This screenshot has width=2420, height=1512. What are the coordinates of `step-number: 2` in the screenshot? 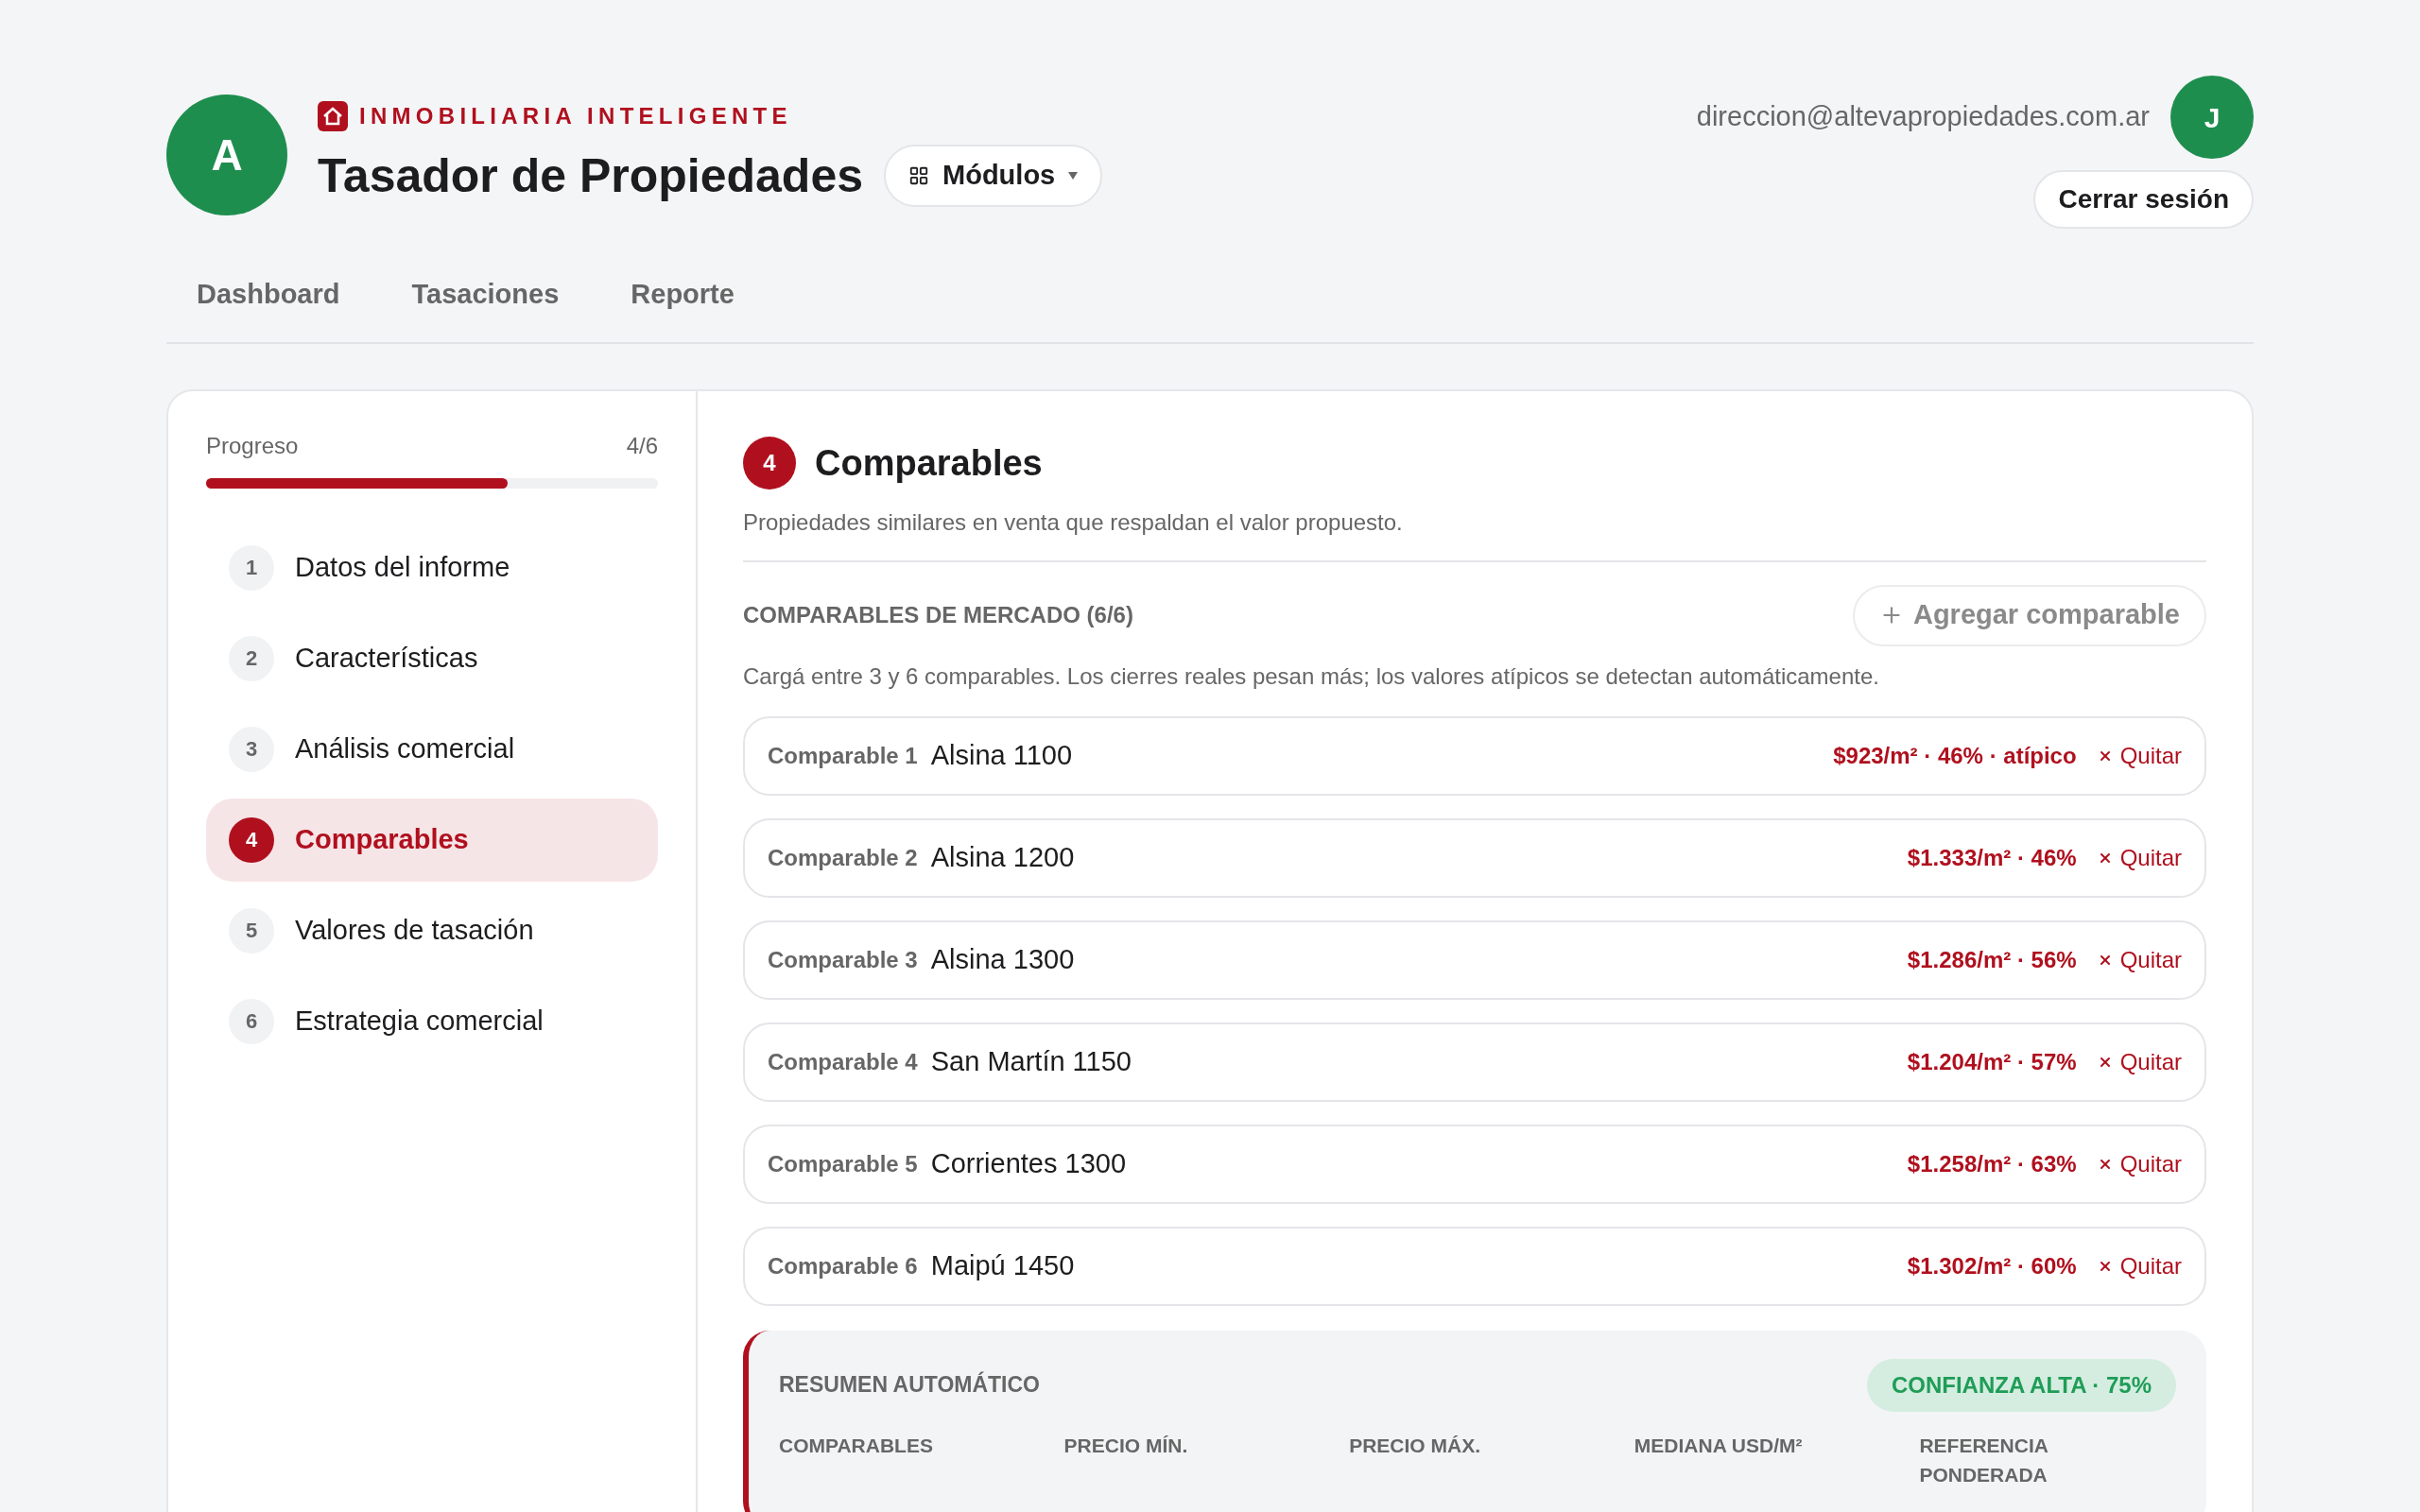 It's located at (251, 658).